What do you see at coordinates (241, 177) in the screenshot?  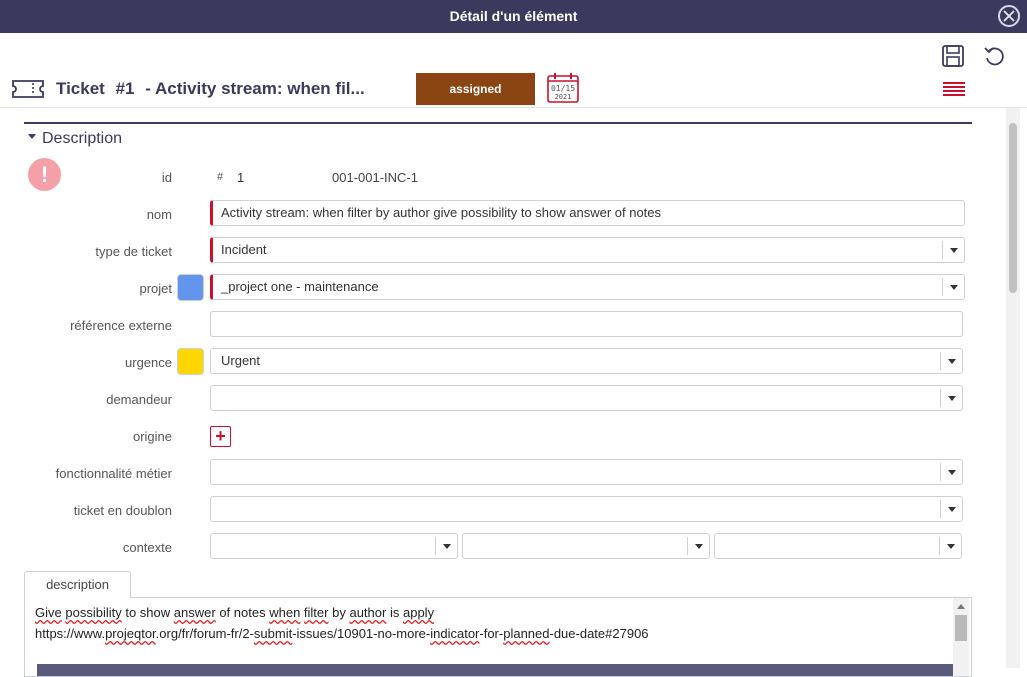 I see `id-value: 1` at bounding box center [241, 177].